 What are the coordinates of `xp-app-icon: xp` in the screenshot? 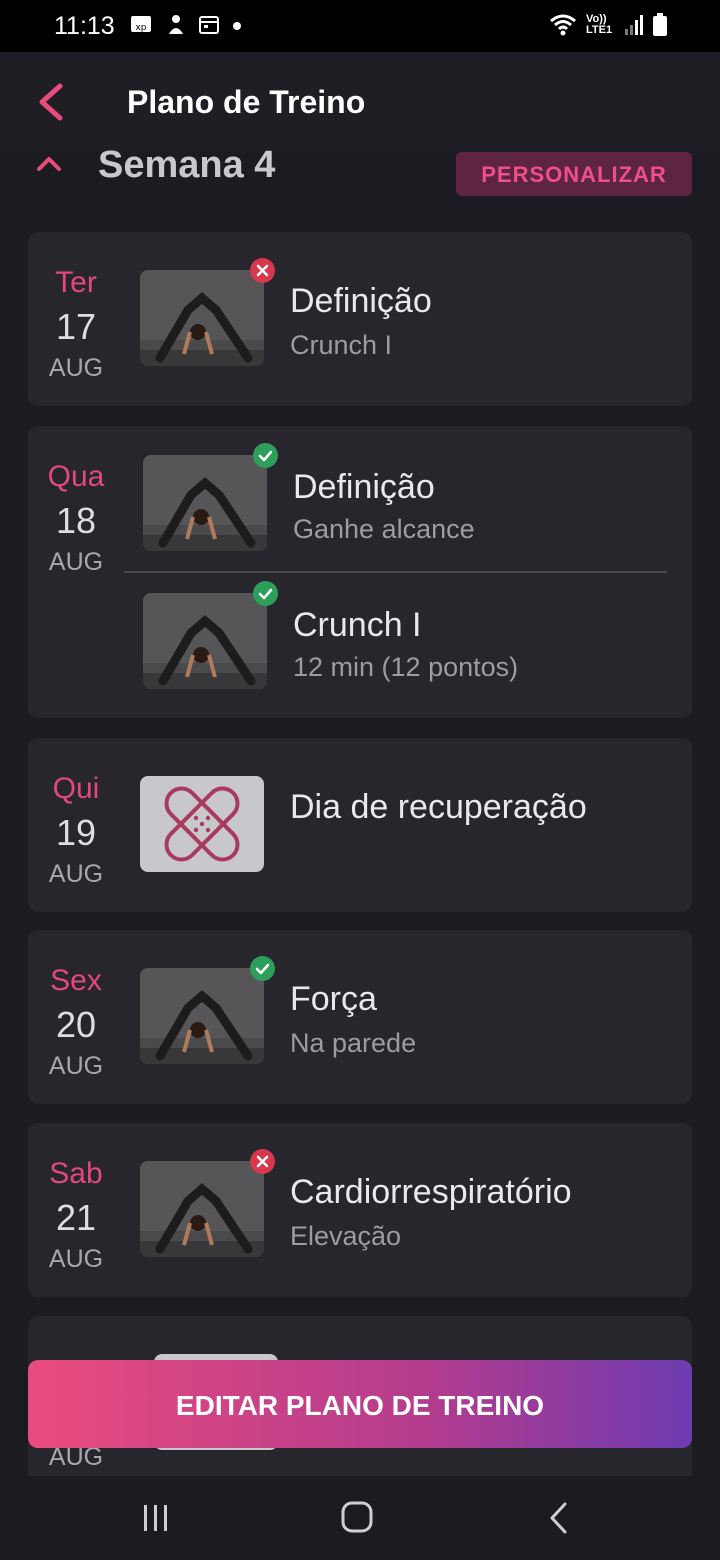 It's located at (141, 24).